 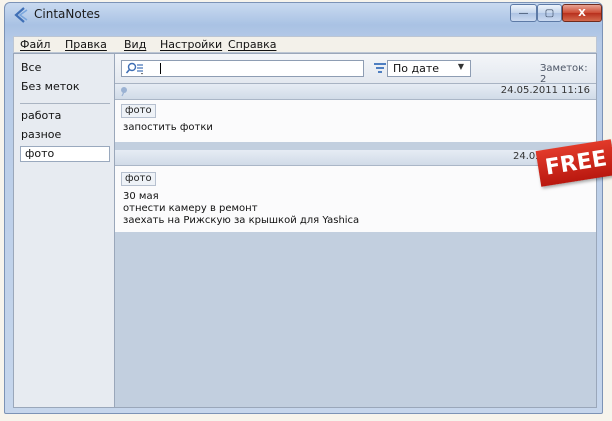 What do you see at coordinates (124, 92) in the screenshot?
I see `pin-icon` at bounding box center [124, 92].